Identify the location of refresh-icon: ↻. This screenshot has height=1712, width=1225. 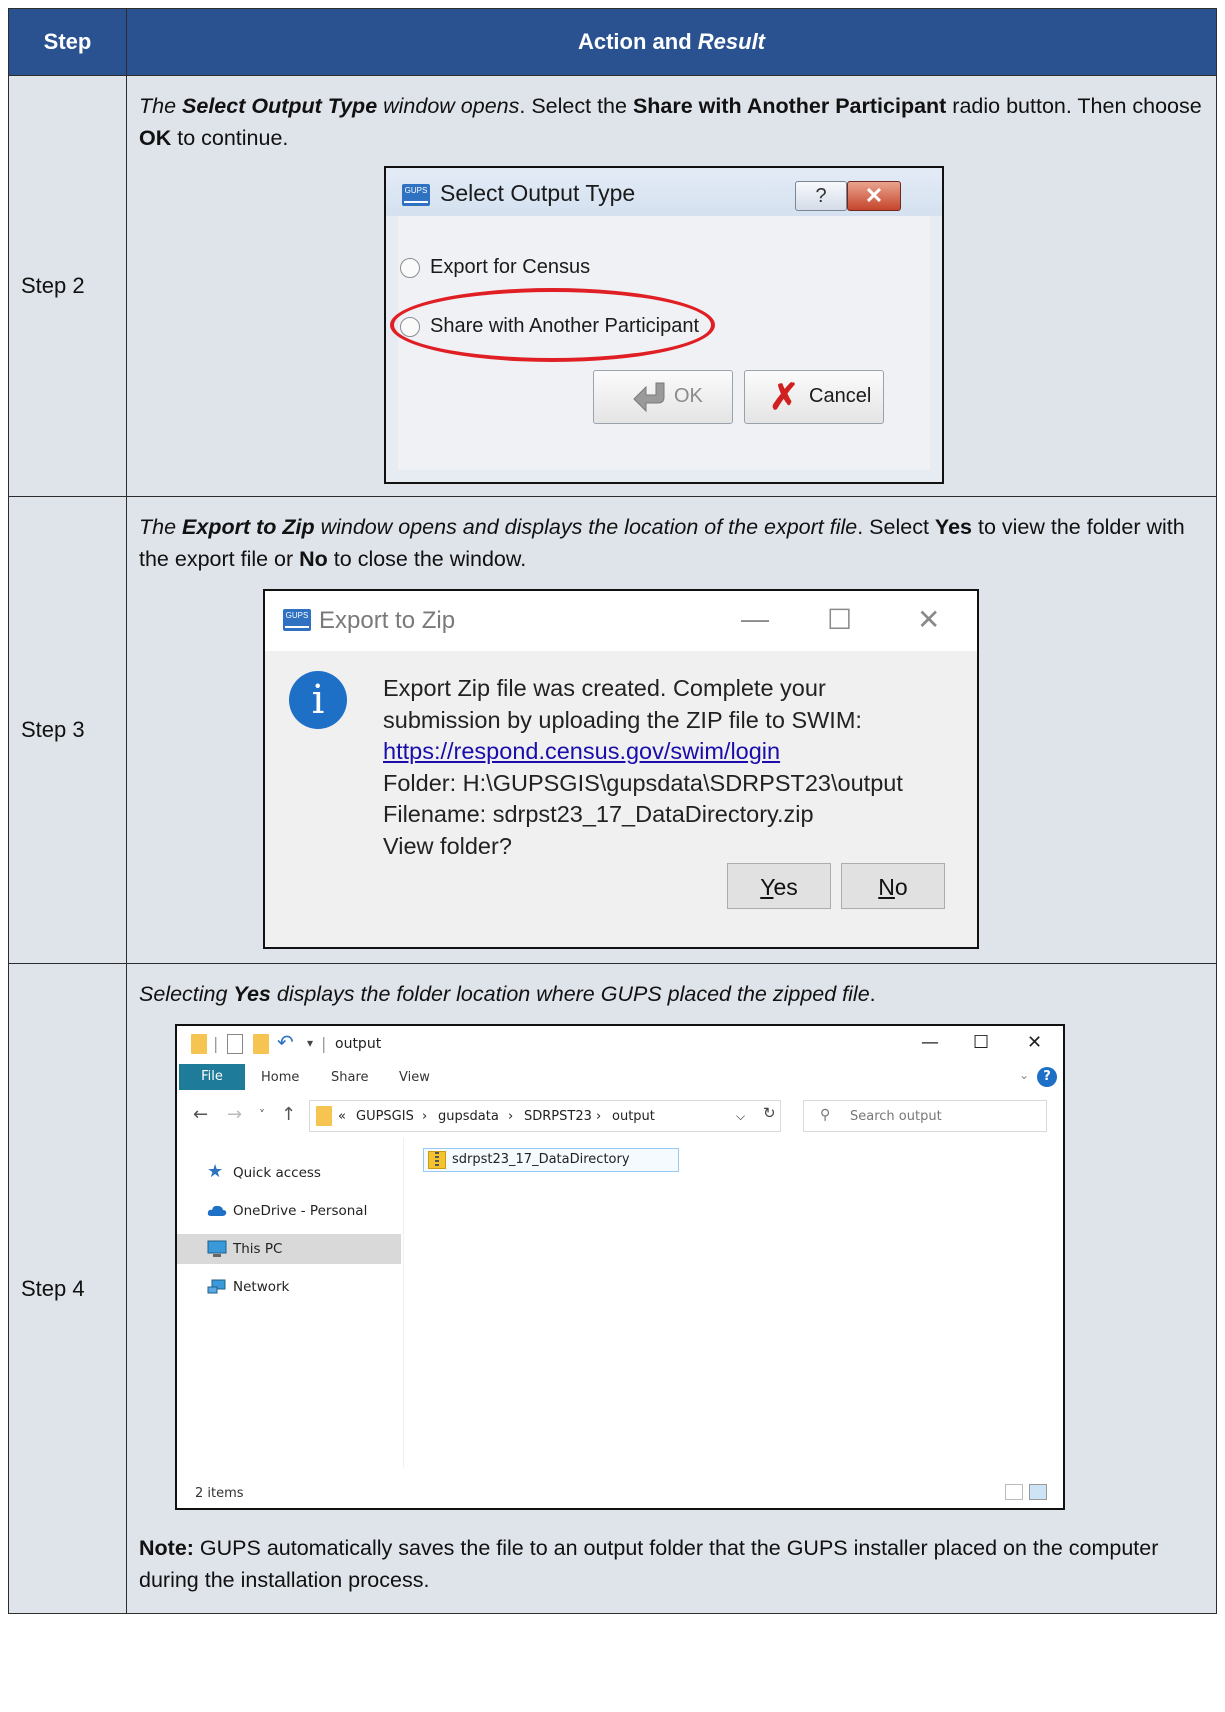
(769, 1113).